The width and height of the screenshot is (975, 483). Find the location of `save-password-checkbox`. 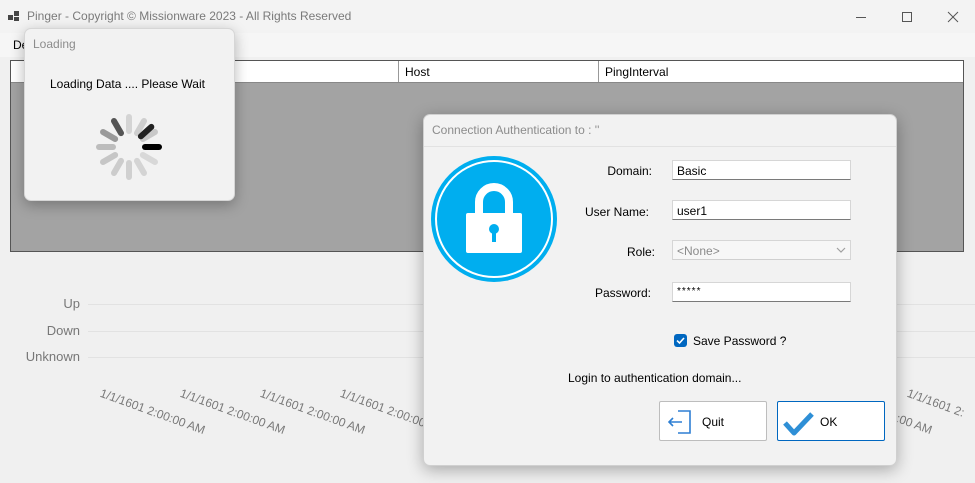

save-password-checkbox is located at coordinates (680, 340).